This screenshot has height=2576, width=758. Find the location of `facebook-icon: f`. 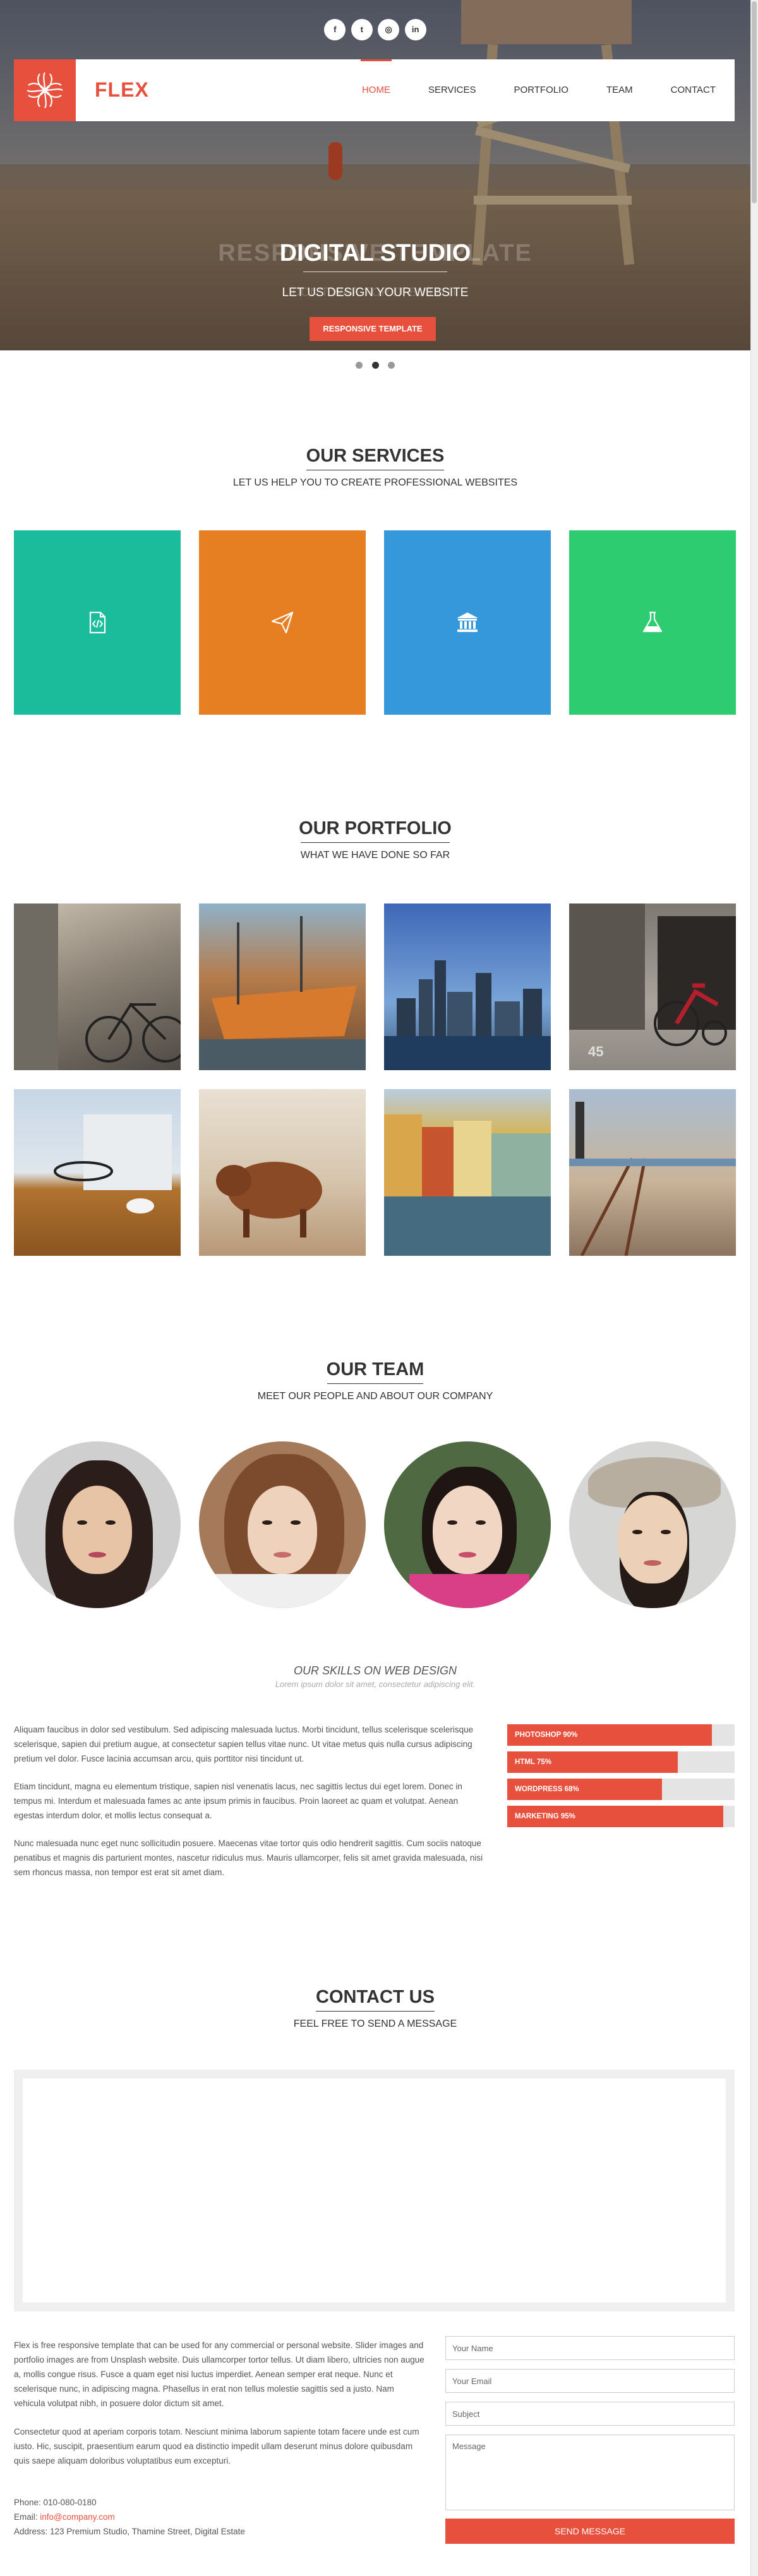

facebook-icon: f is located at coordinates (335, 29).